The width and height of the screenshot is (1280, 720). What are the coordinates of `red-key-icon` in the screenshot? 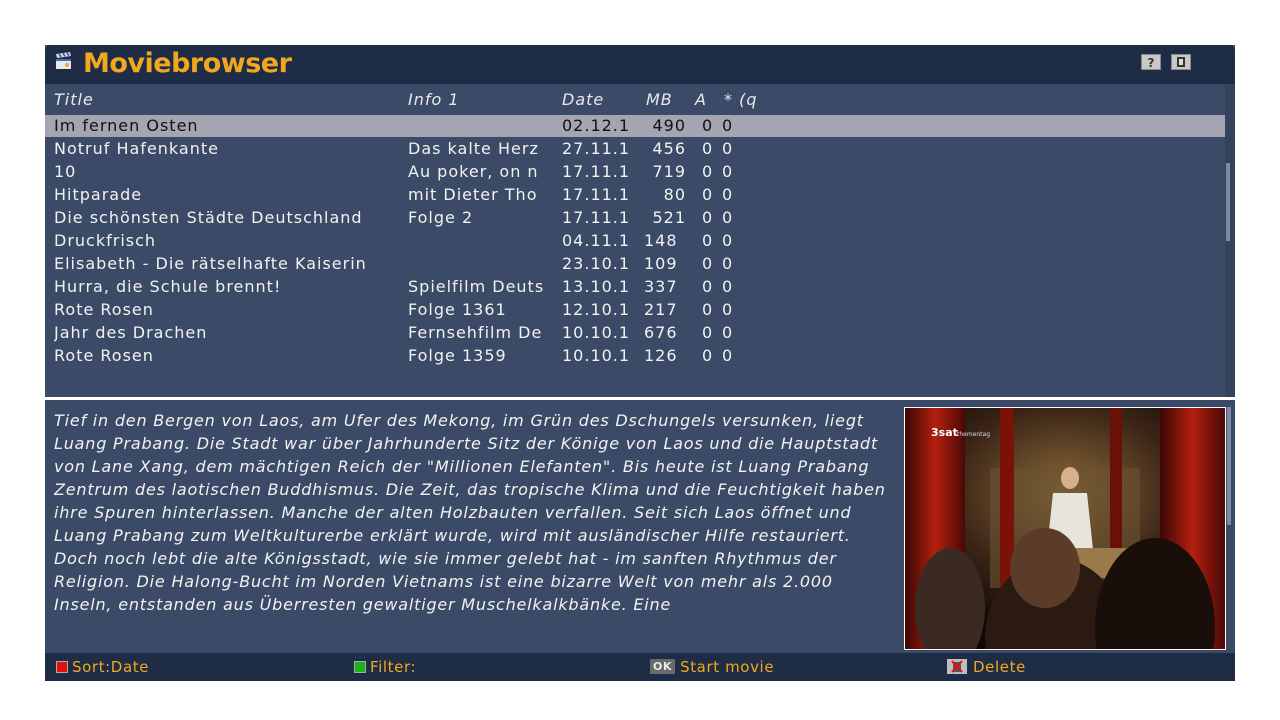 It's located at (62, 666).